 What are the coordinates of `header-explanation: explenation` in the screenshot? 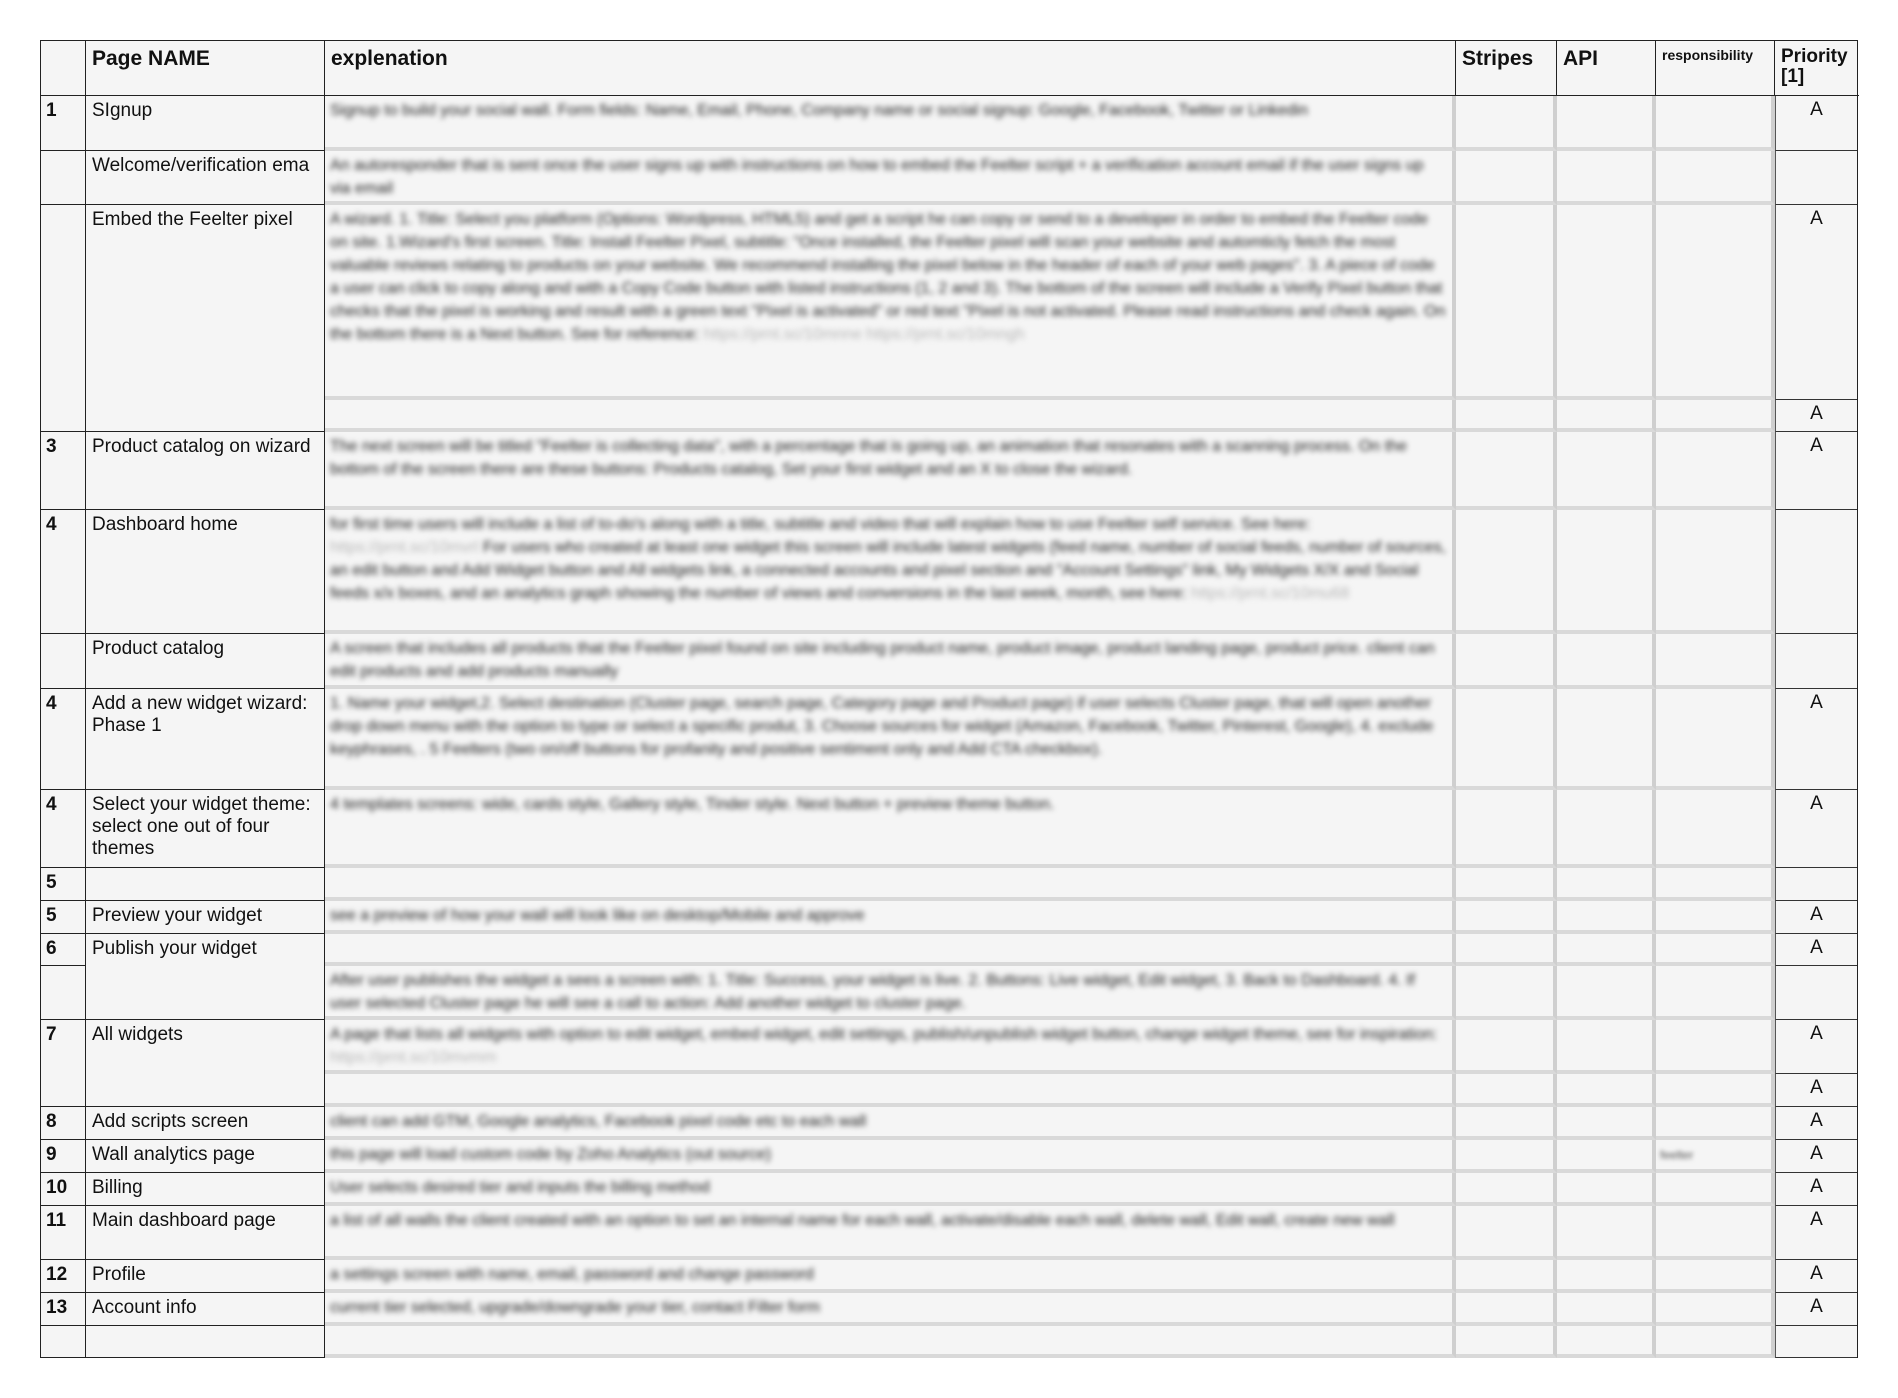 It's located at (890, 68).